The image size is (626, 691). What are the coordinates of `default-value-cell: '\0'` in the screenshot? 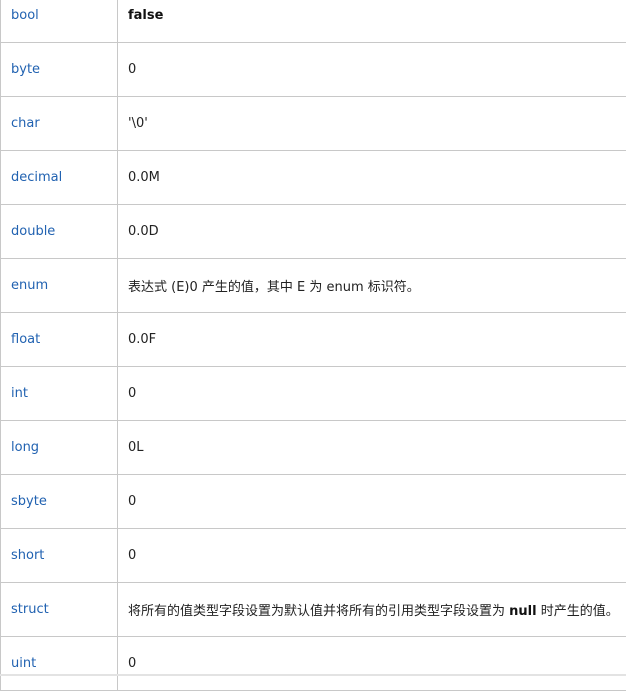 It's located at (372, 124).